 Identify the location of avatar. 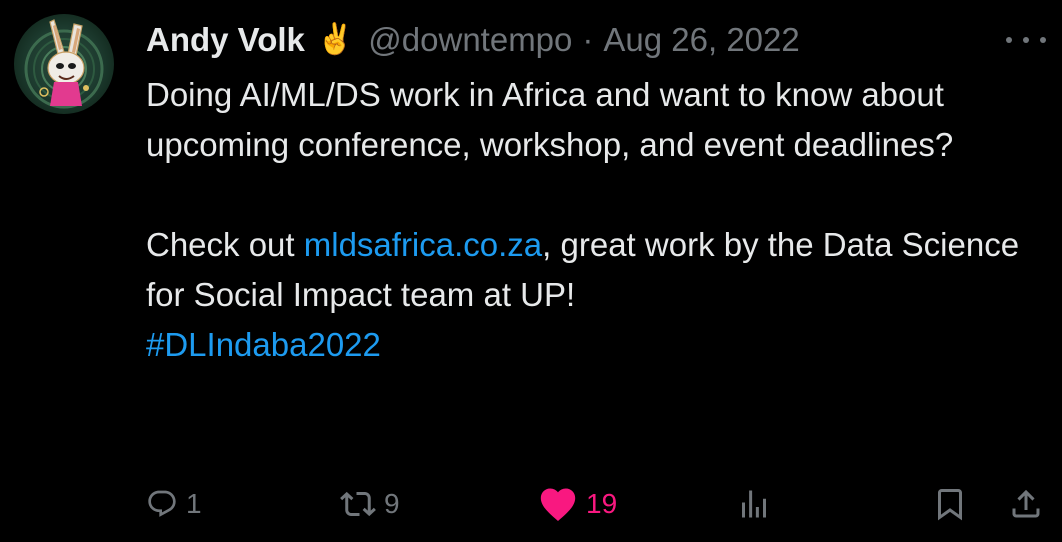
(64, 64).